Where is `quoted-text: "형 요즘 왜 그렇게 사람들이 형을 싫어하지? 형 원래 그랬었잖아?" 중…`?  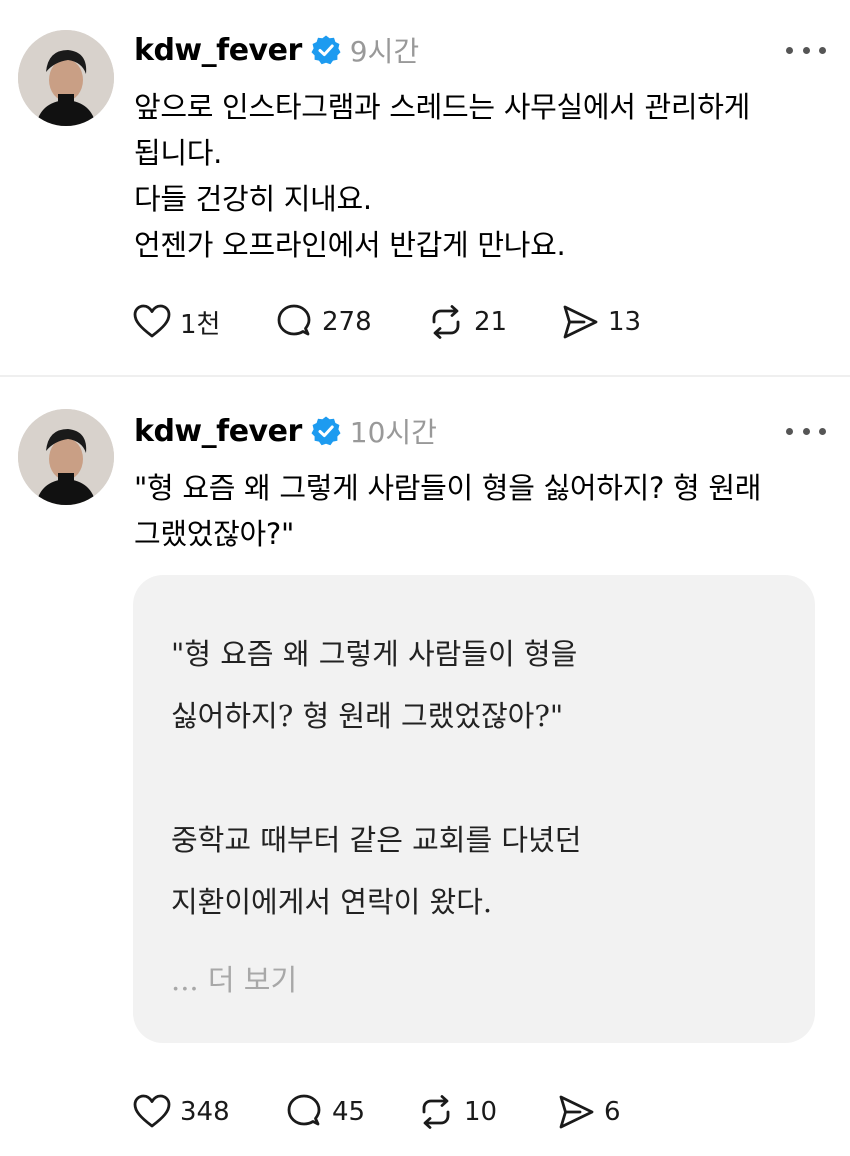 quoted-text: "형 요즘 왜 그렇게 사람들이 형을 싫어하지? 형 원래 그랬었잖아?" 중… is located at coordinates (376, 778).